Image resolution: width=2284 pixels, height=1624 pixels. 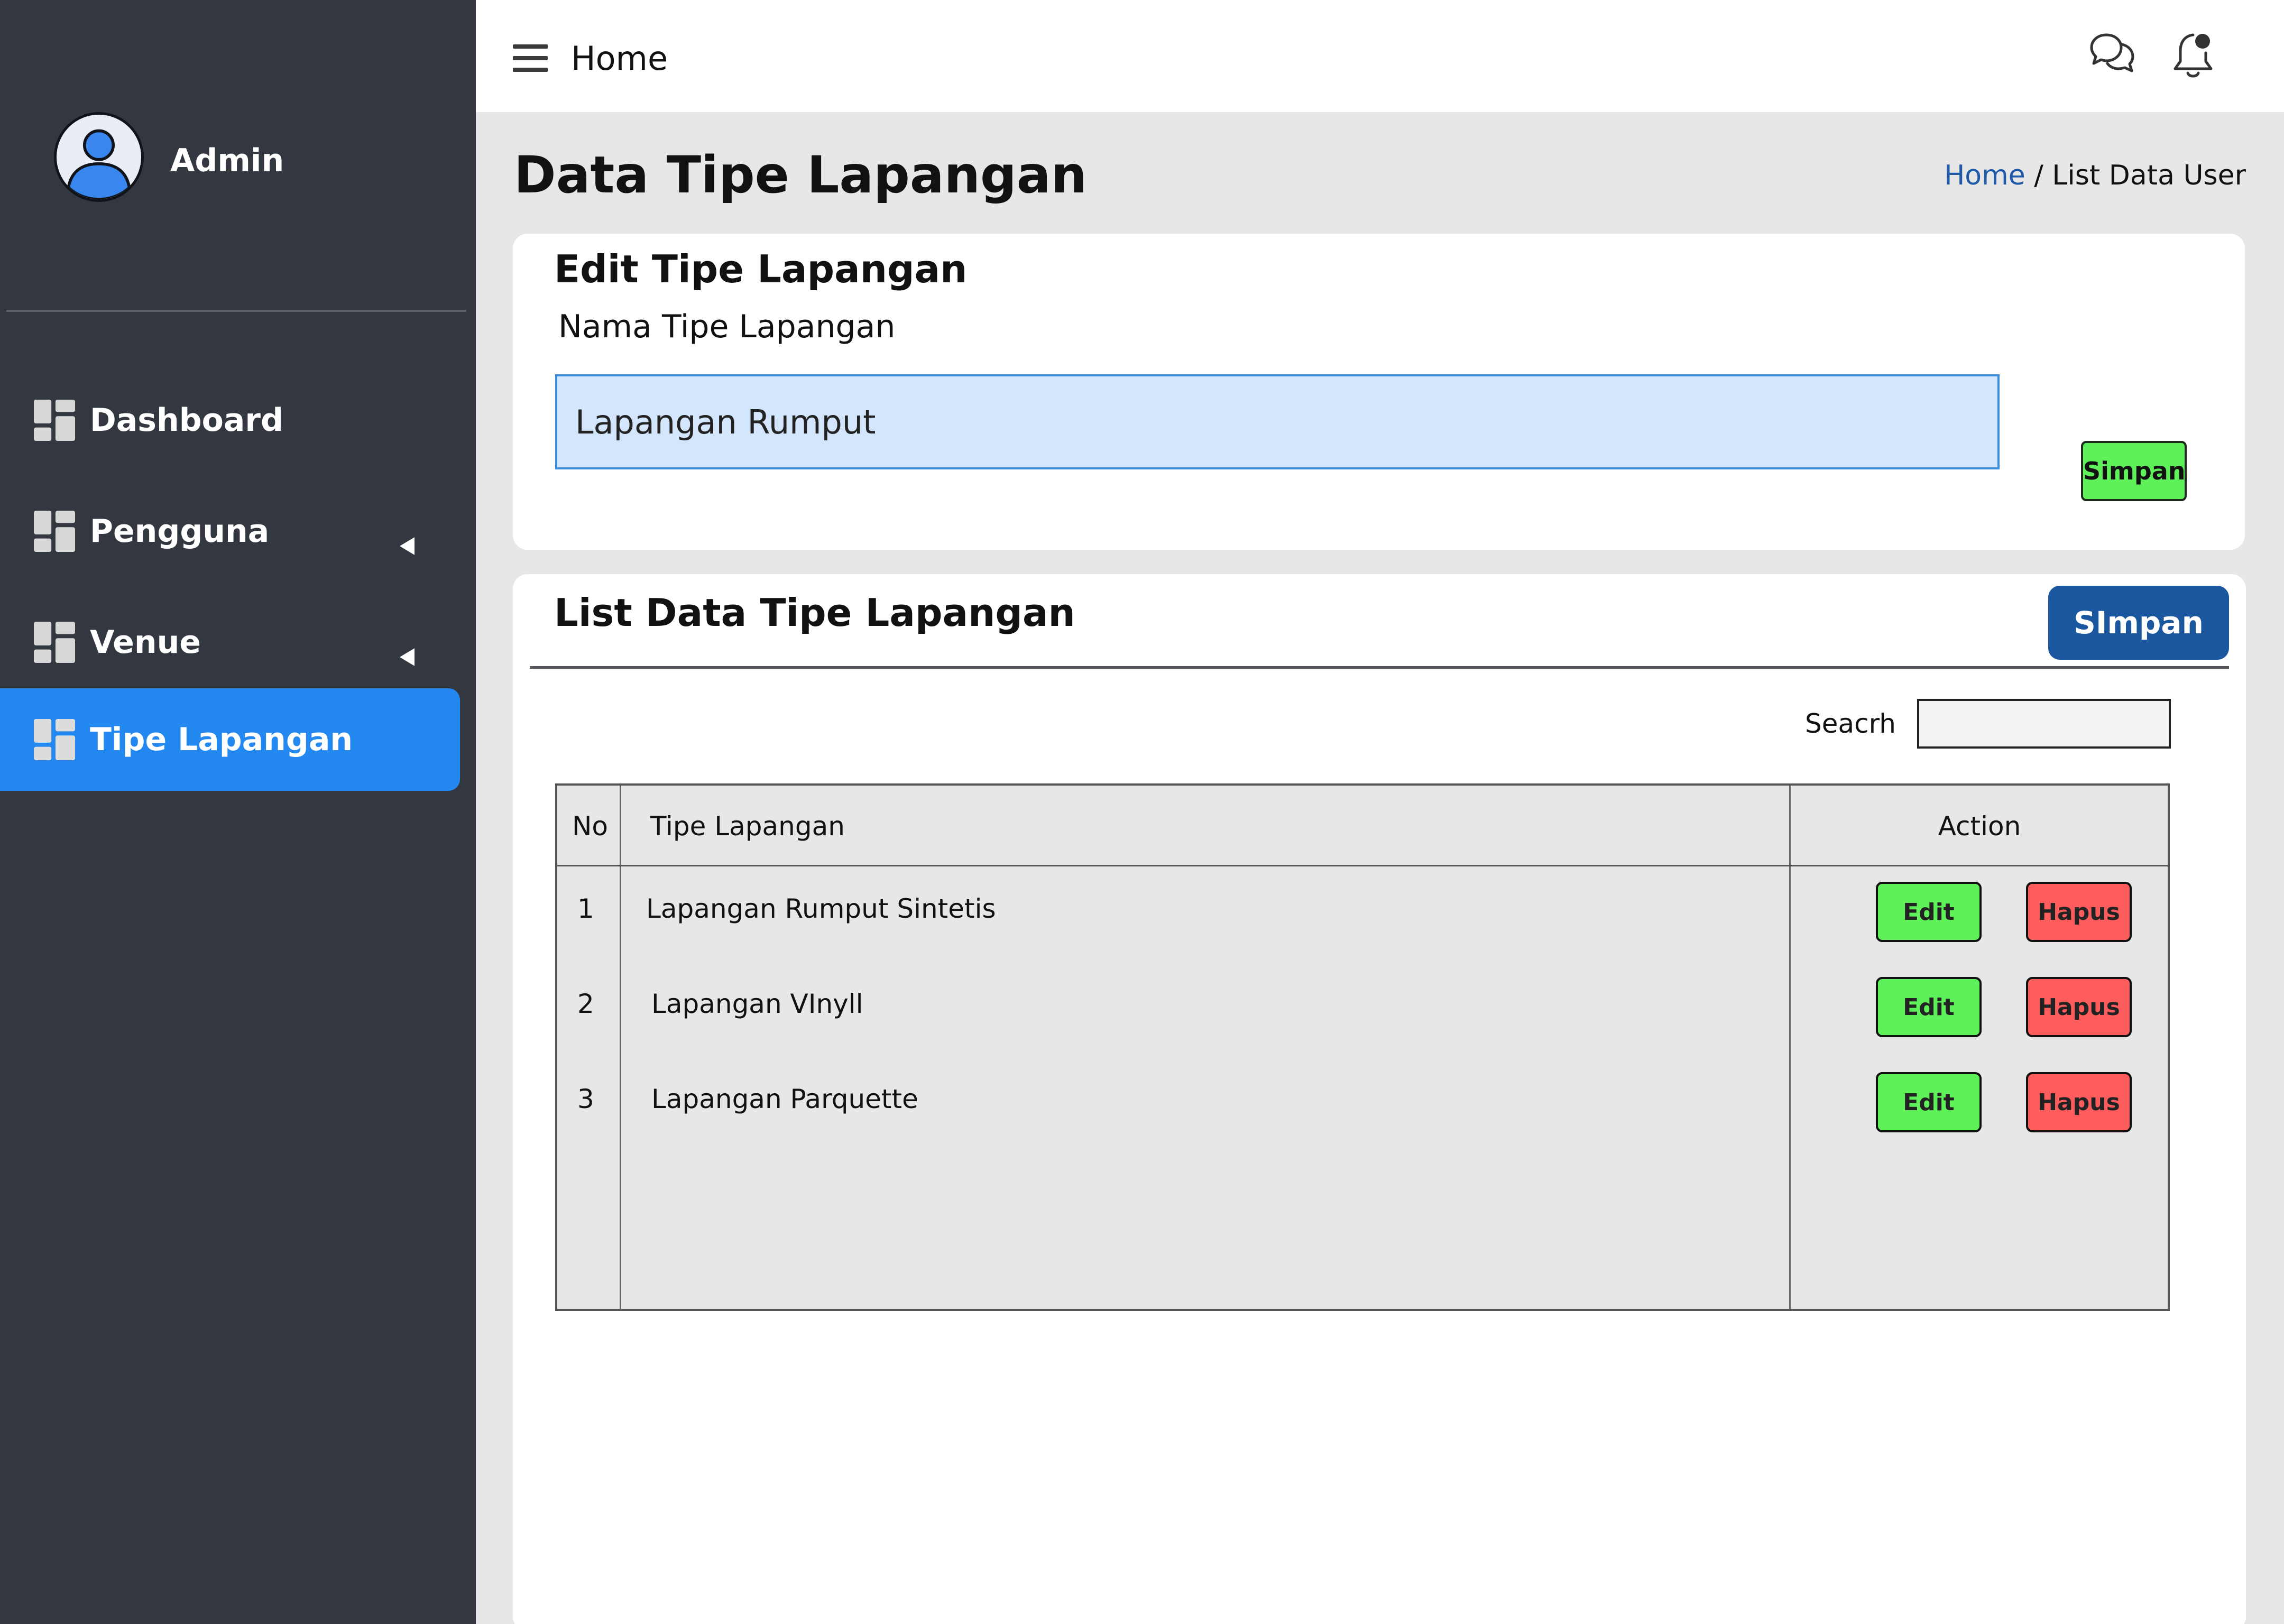 What do you see at coordinates (590, 826) in the screenshot?
I see `header-no: No` at bounding box center [590, 826].